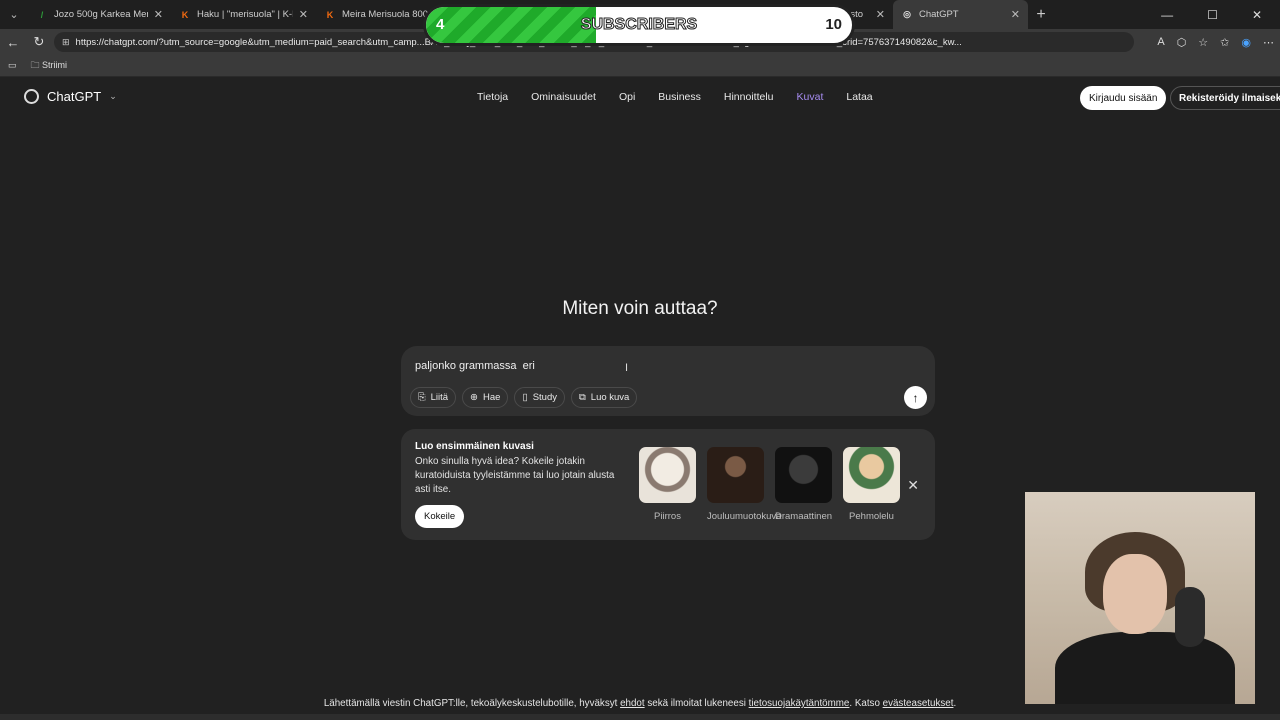  I want to click on prompt-composer: ⎘ Liitä ⊕ Hae ▯ Study ⧉ Luo kuva ↑, so click(668, 381).